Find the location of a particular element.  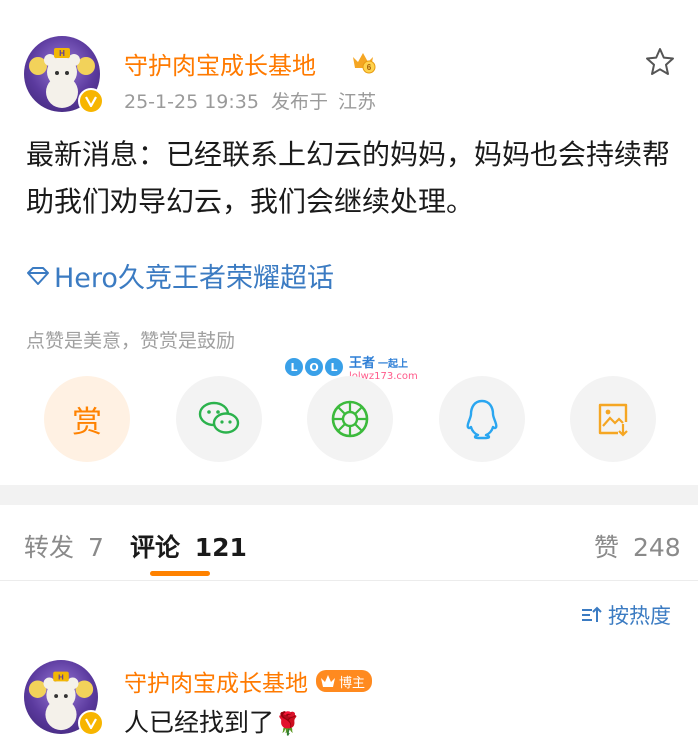

comment-header: 守护肉宝成长基地 博主 is located at coordinates (248, 681).